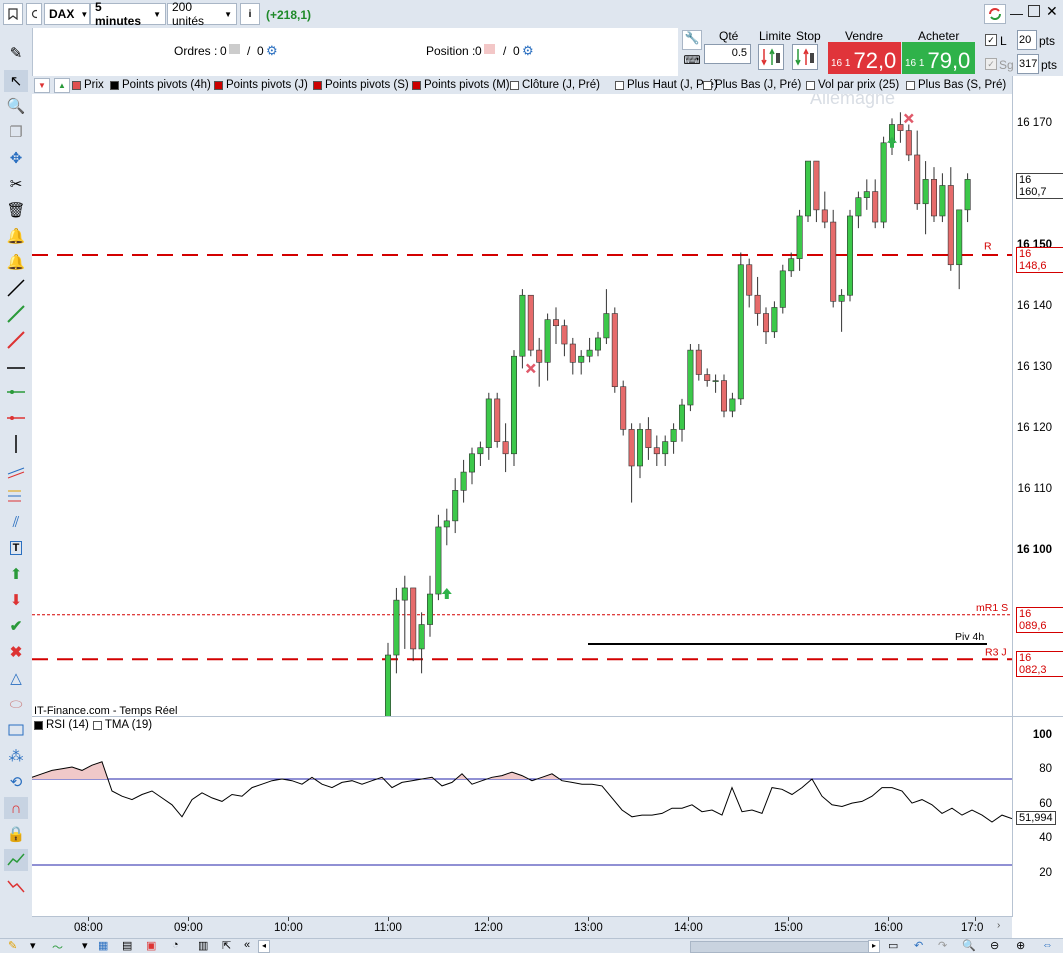 The image size is (1063, 955). Describe the element at coordinates (16, 158) in the screenshot. I see `move-icon: ✥` at that location.